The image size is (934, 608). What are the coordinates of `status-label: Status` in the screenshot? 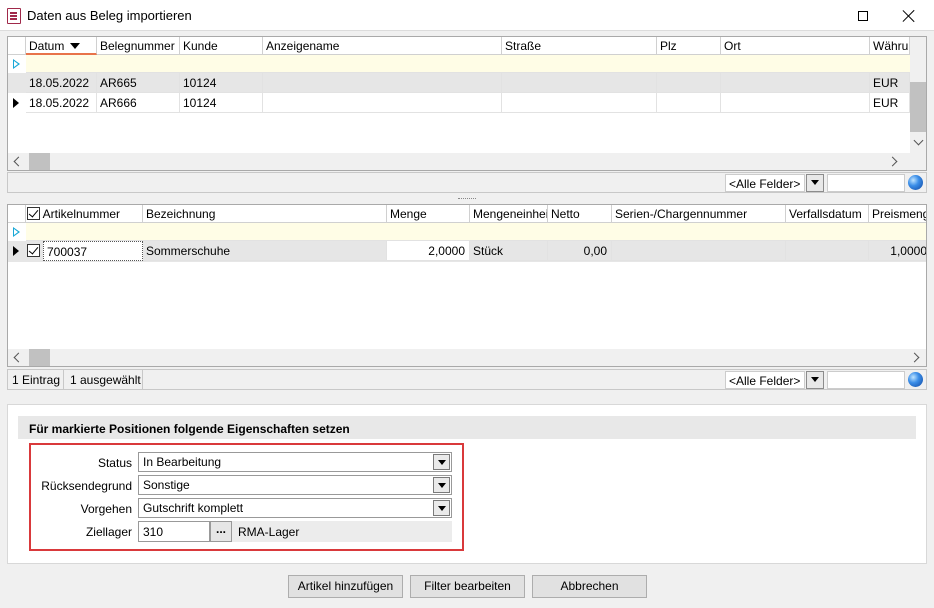 It's located at (114, 463).